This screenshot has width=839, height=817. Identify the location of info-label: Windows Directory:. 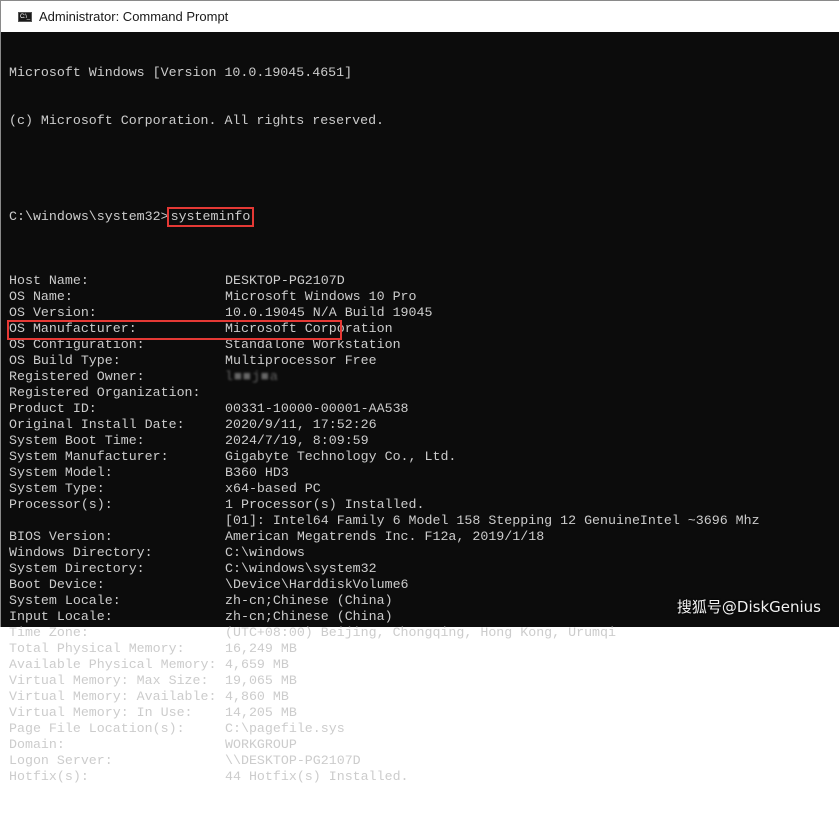
(81, 552).